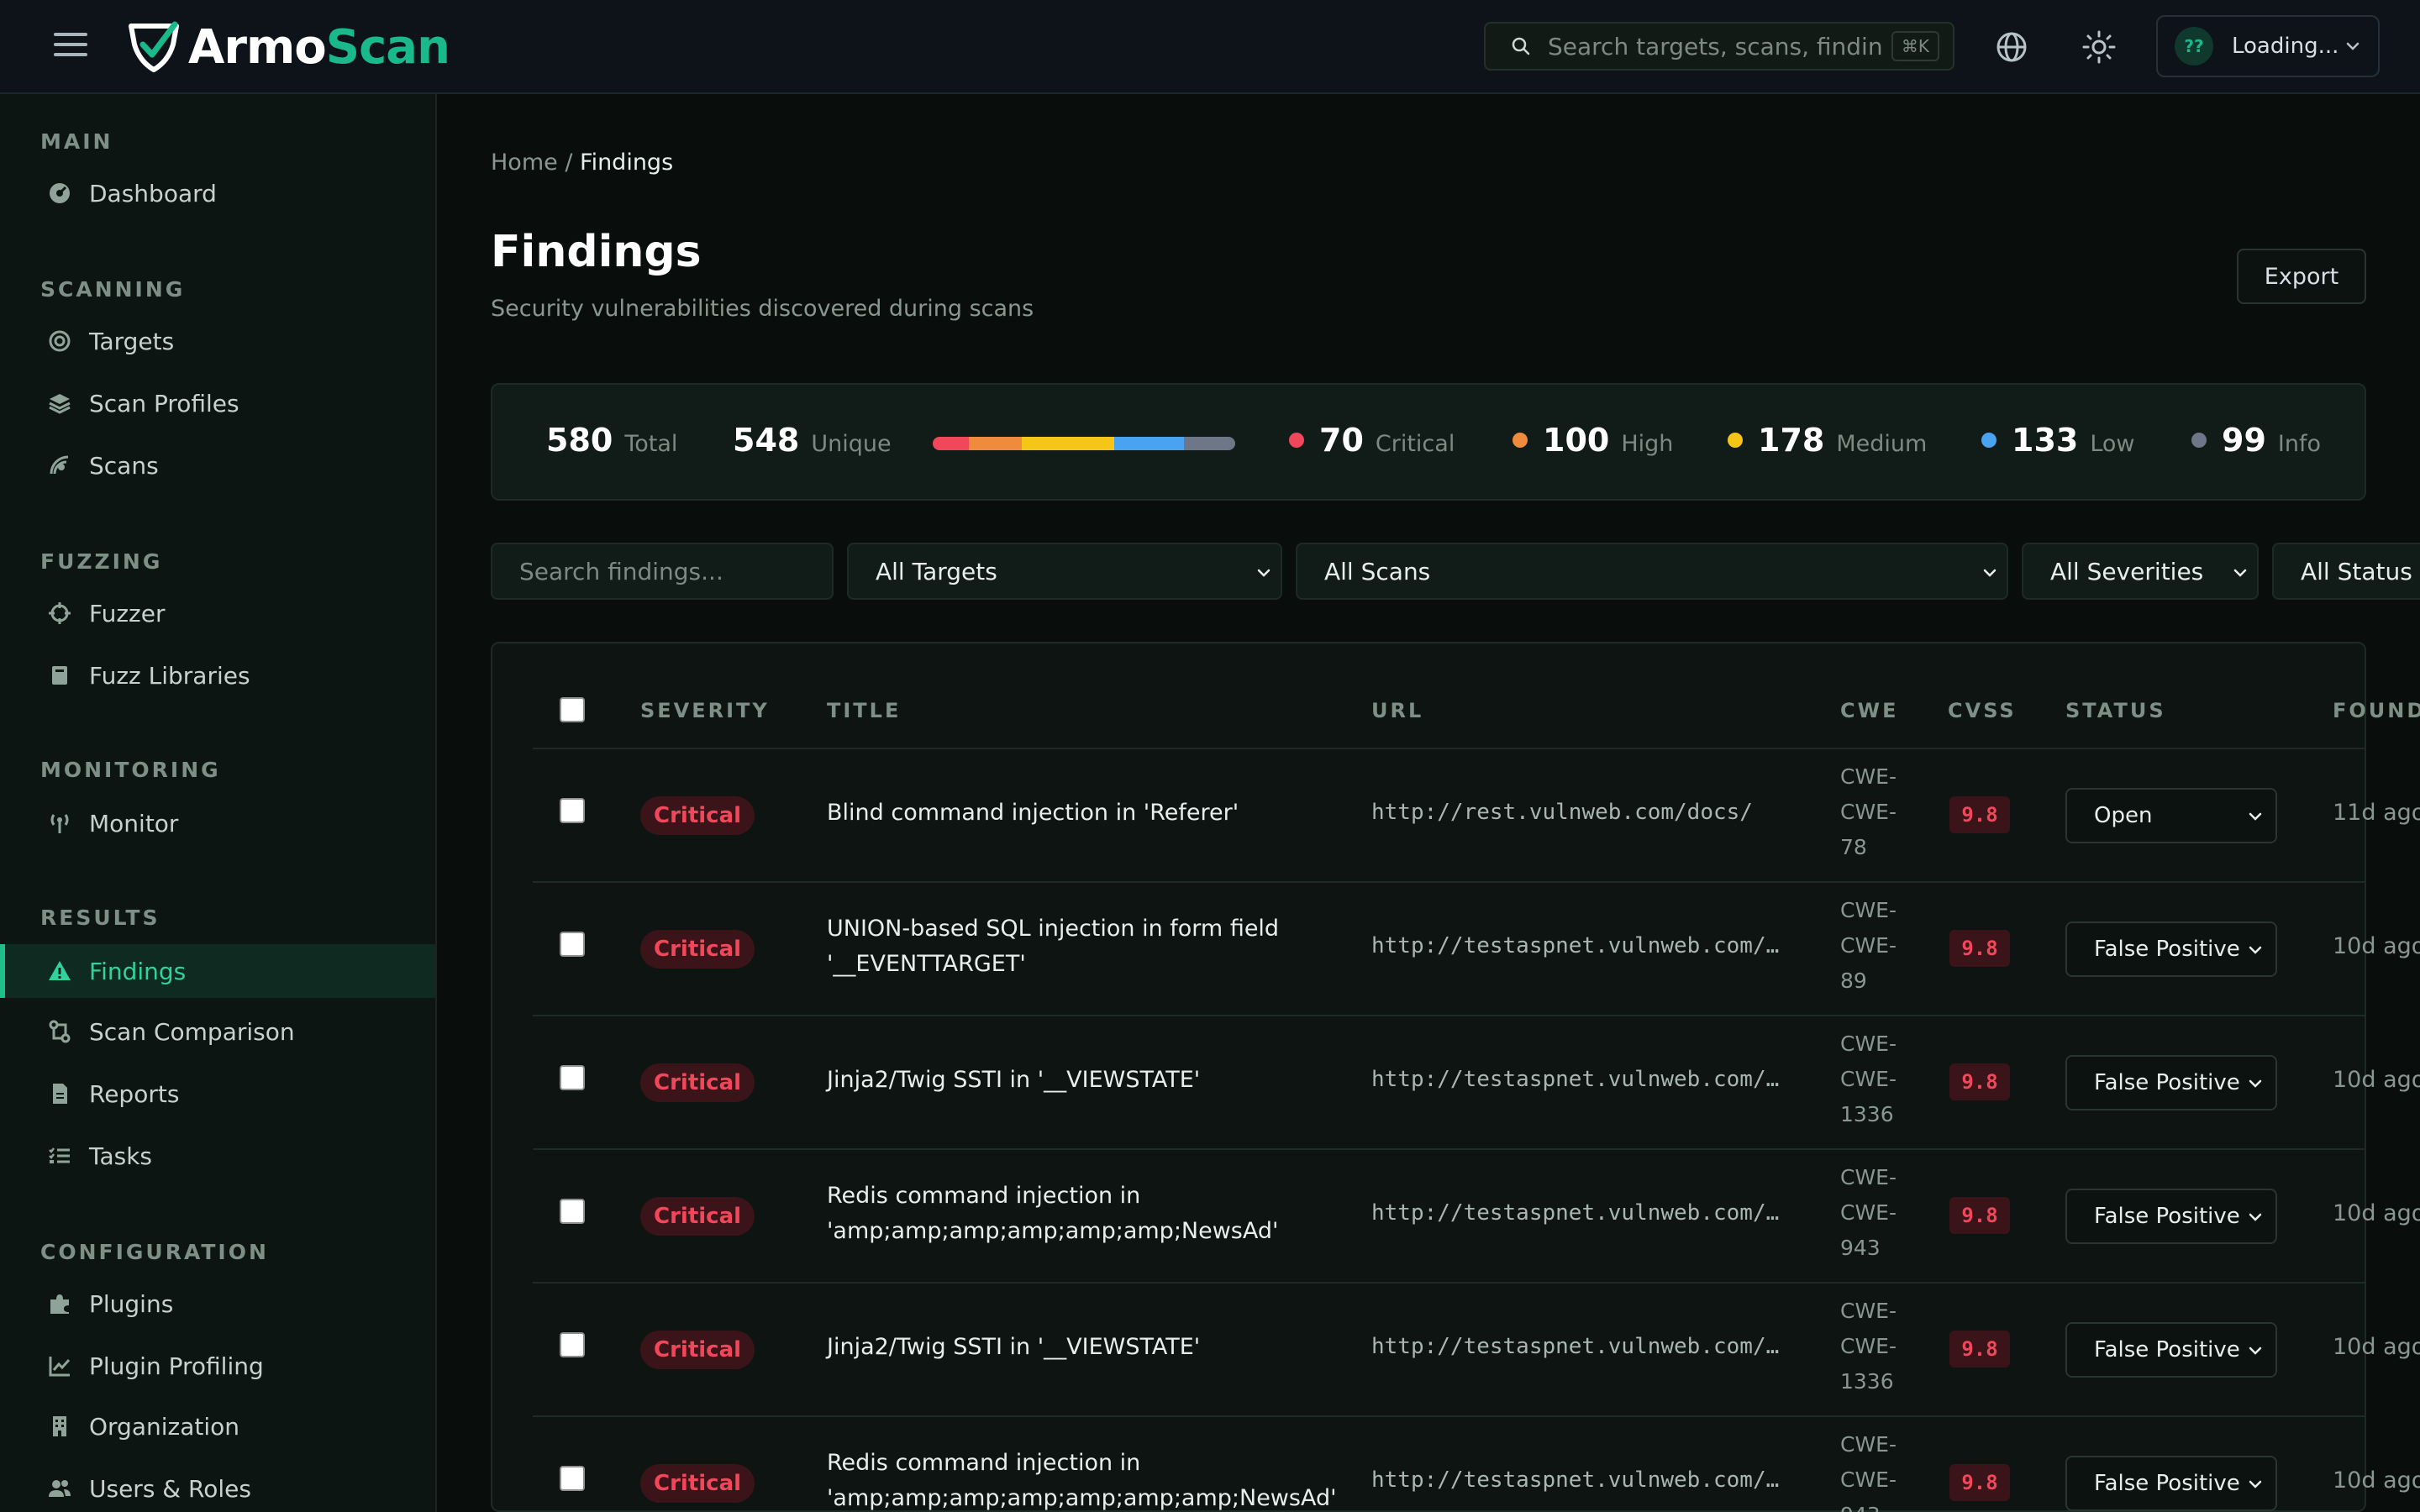 This screenshot has width=2420, height=1512. I want to click on sidebar-item-scan-profiles: Scan Profiles, so click(218, 403).